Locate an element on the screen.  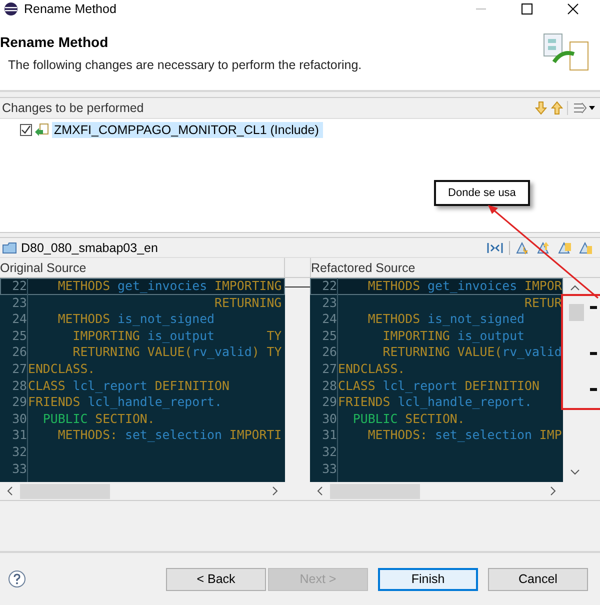
column-title: Refactored Source is located at coordinates (363, 268).